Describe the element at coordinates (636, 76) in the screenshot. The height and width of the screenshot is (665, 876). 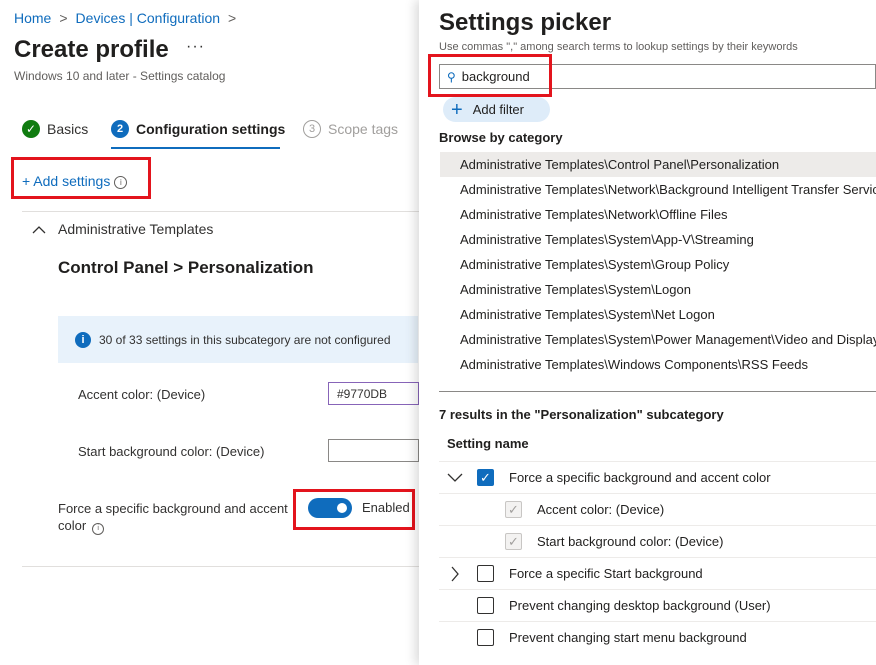
I see `settings-search-input` at that location.